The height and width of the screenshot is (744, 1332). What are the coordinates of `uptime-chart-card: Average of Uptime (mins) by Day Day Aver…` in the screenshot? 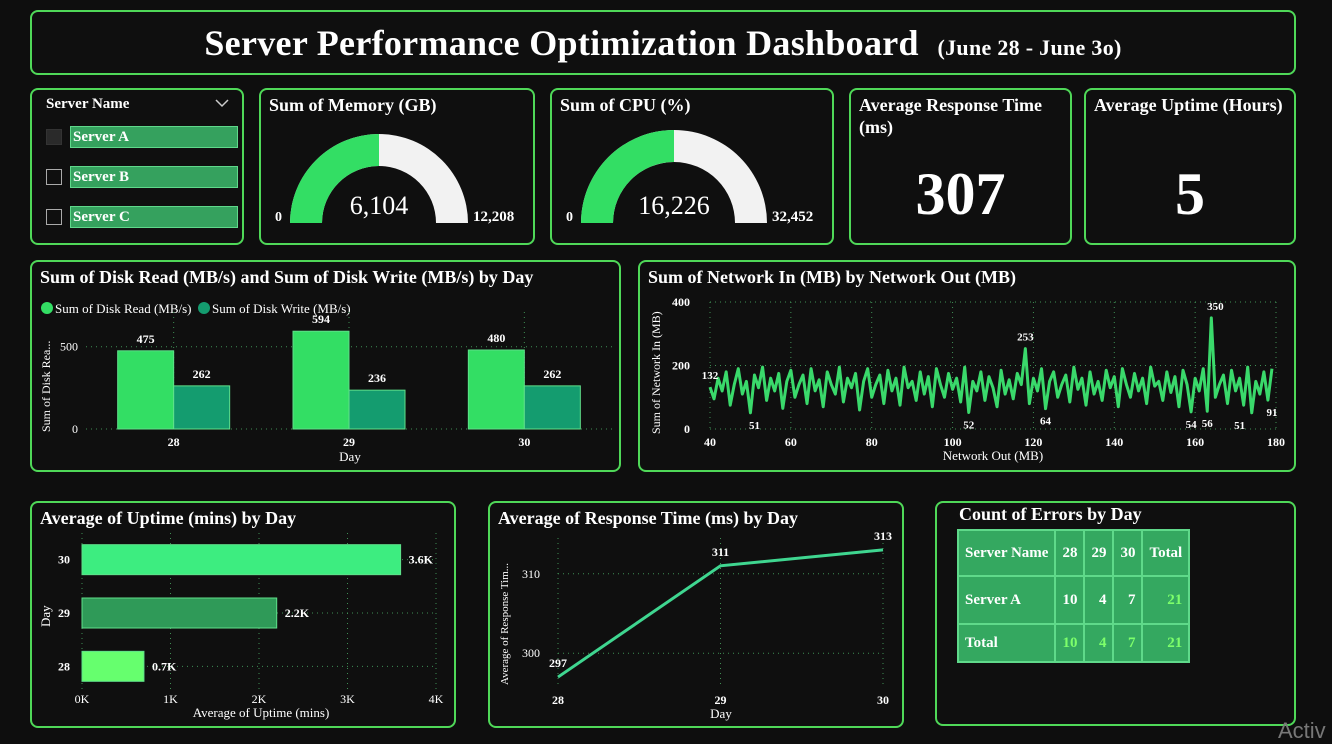 It's located at (243, 614).